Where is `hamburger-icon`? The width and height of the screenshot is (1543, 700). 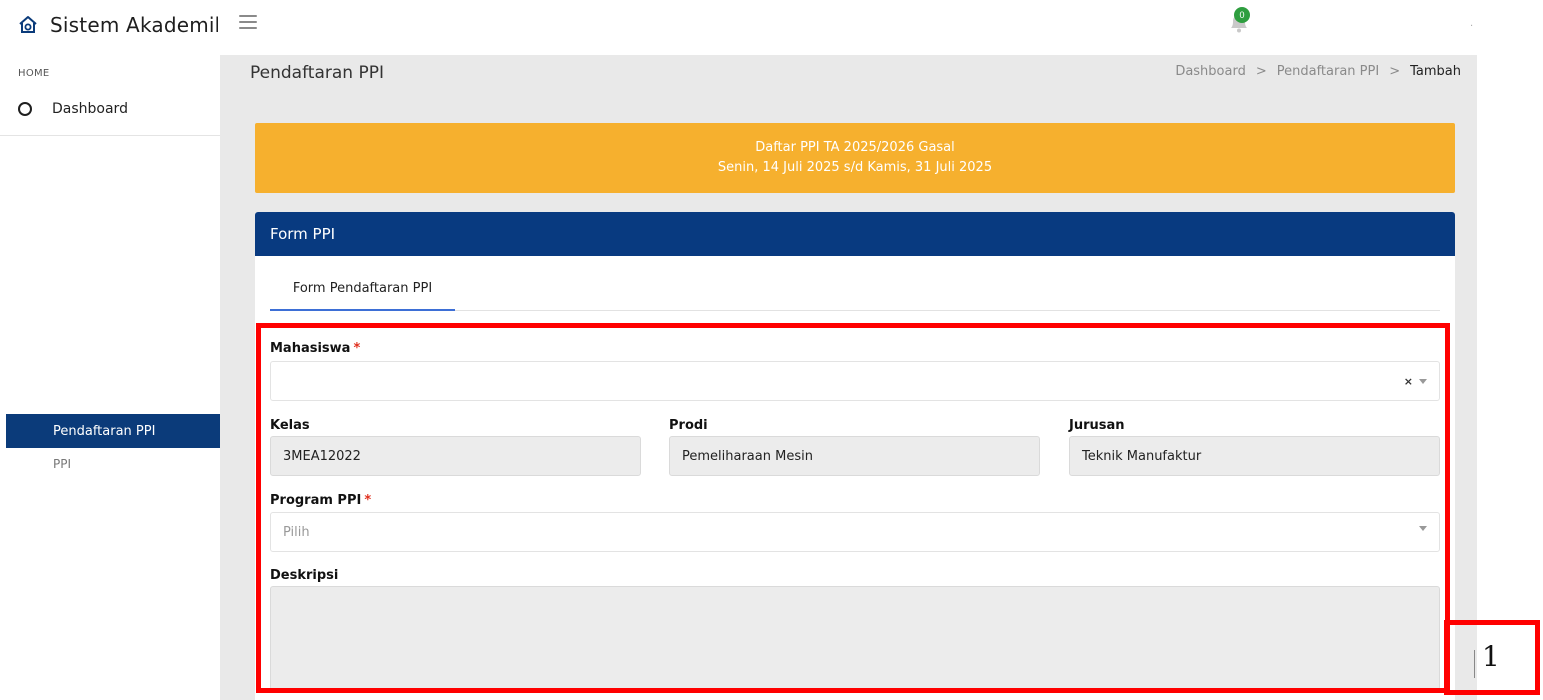
hamburger-icon is located at coordinates (248, 22).